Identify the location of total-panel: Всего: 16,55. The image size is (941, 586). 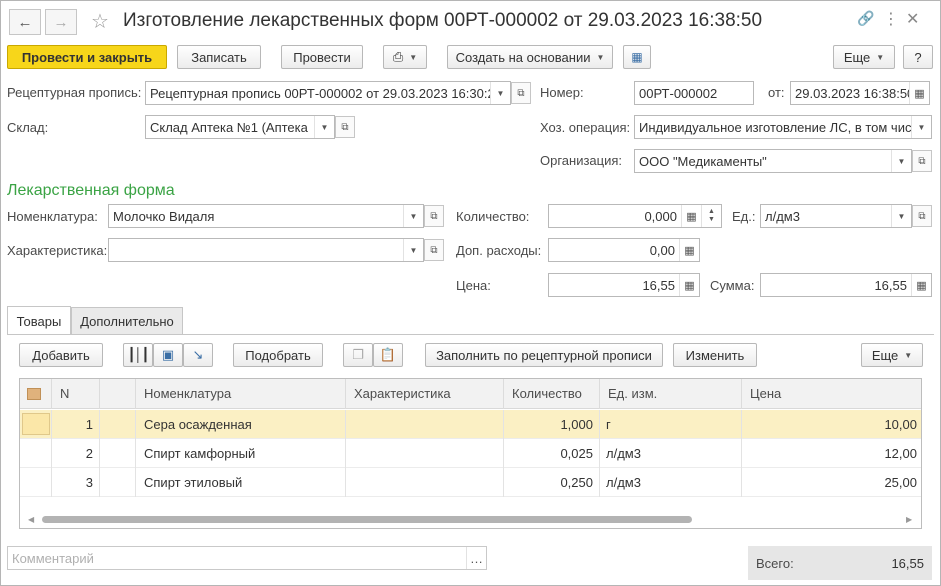
(840, 563).